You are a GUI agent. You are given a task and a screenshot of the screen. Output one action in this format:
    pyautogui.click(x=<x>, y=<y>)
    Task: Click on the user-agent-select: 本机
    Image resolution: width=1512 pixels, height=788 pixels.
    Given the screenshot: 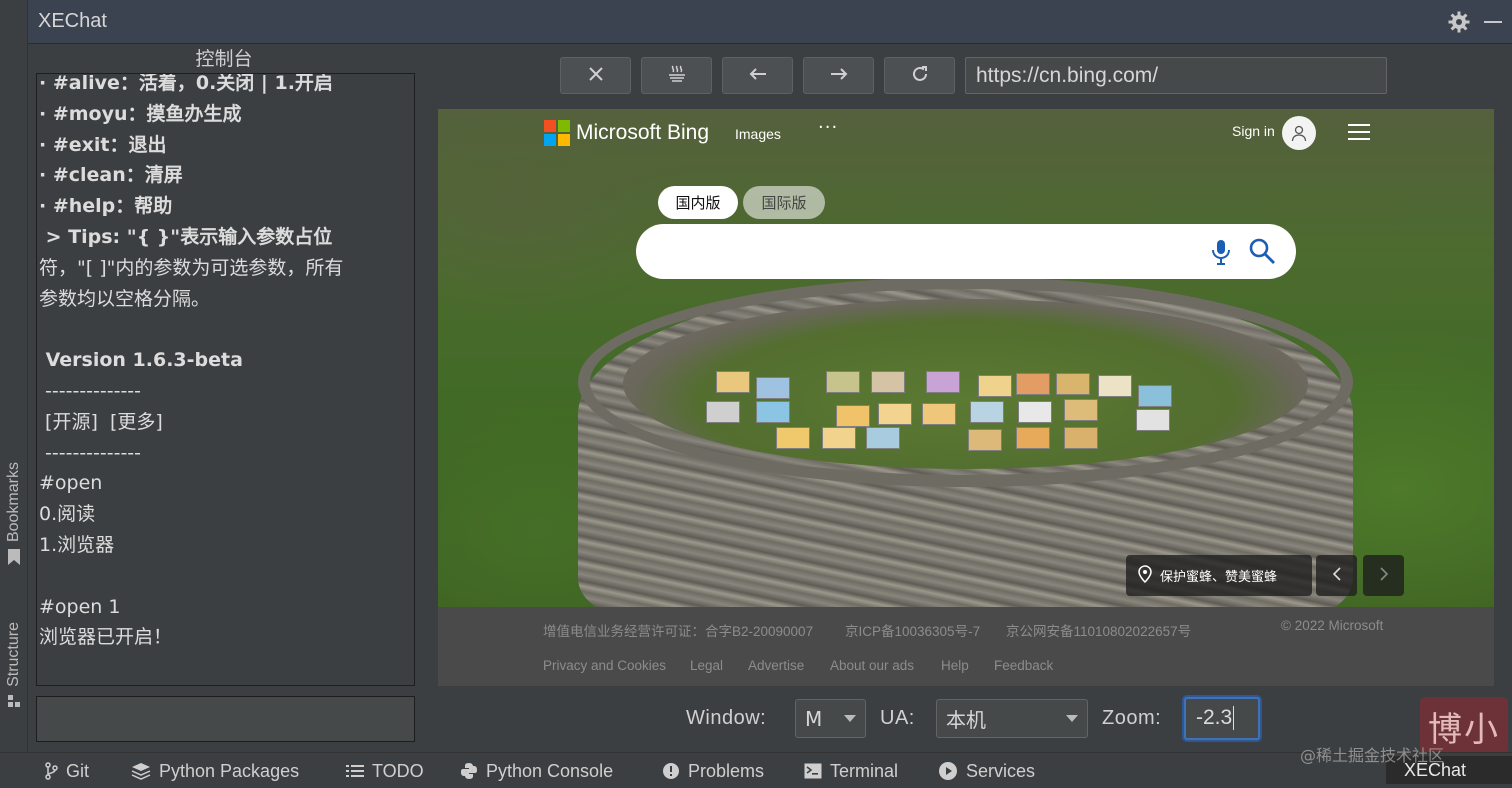 What is the action you would take?
    pyautogui.click(x=1012, y=718)
    